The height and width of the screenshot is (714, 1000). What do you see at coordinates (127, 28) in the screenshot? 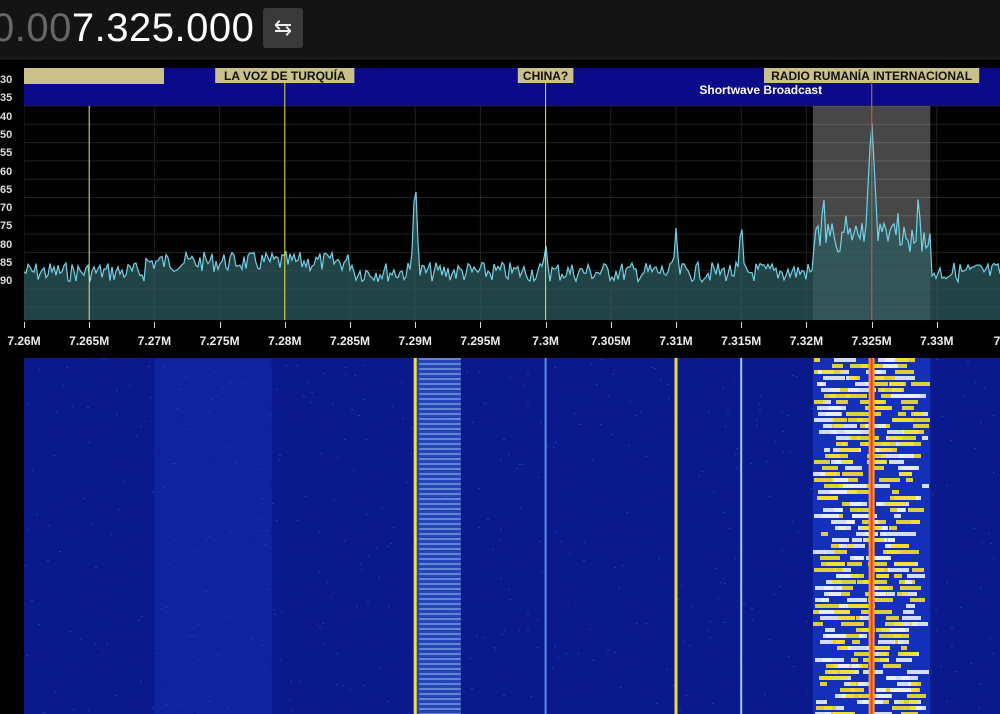
I see `frequency-display: 0.007.325.000` at bounding box center [127, 28].